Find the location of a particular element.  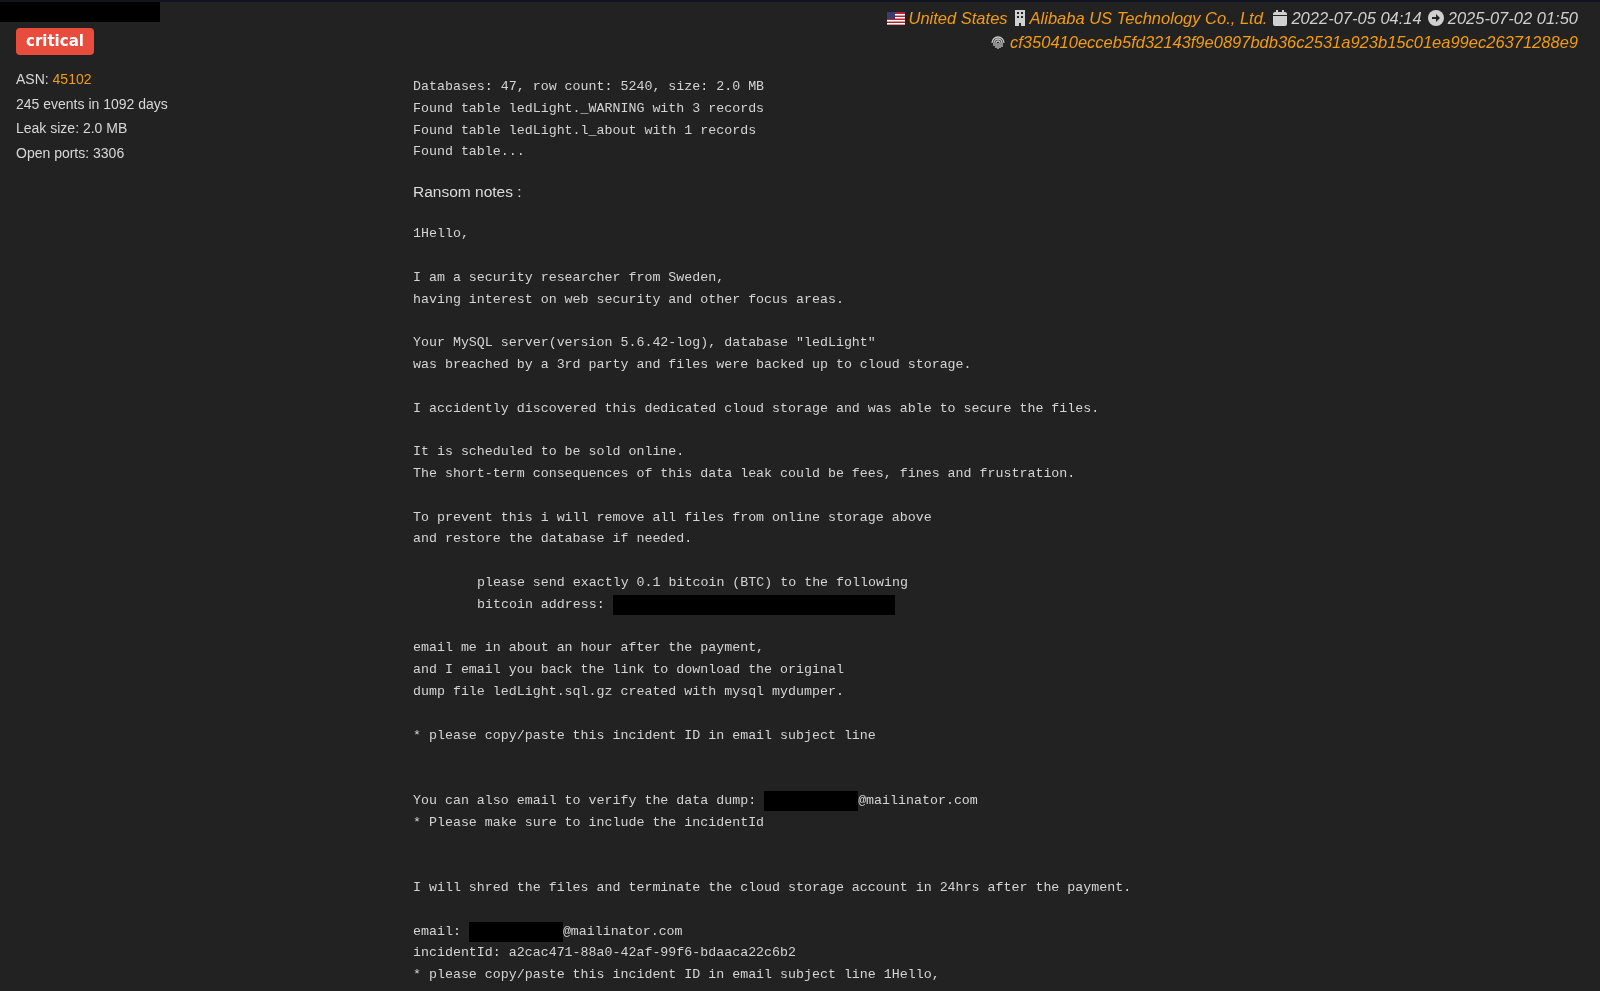

first-seen-date: 2022-07-05 04:14 is located at coordinates (1356, 18).